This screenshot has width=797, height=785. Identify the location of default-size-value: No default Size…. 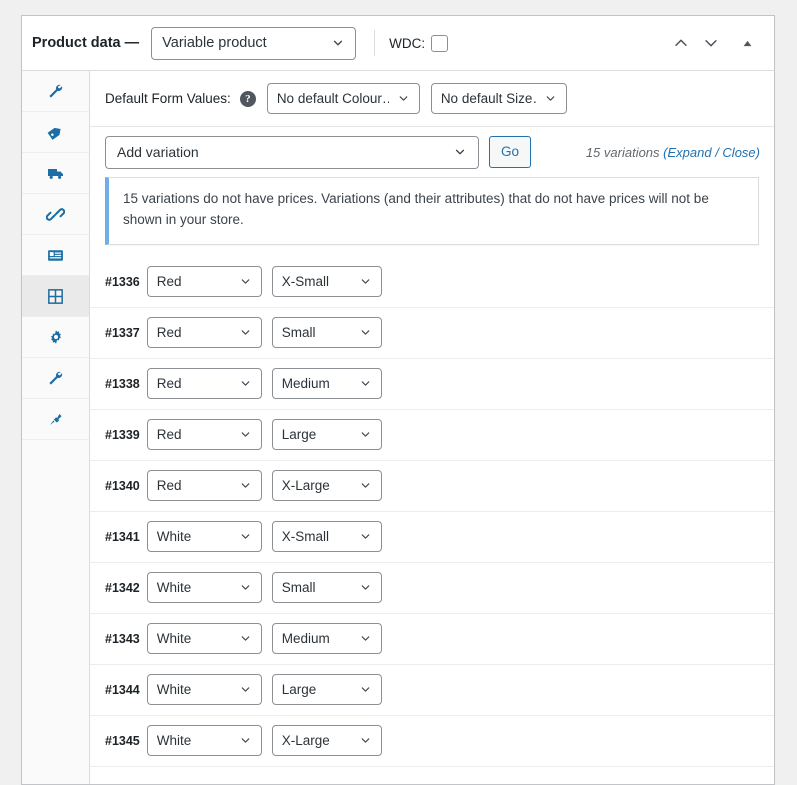
(488, 98).